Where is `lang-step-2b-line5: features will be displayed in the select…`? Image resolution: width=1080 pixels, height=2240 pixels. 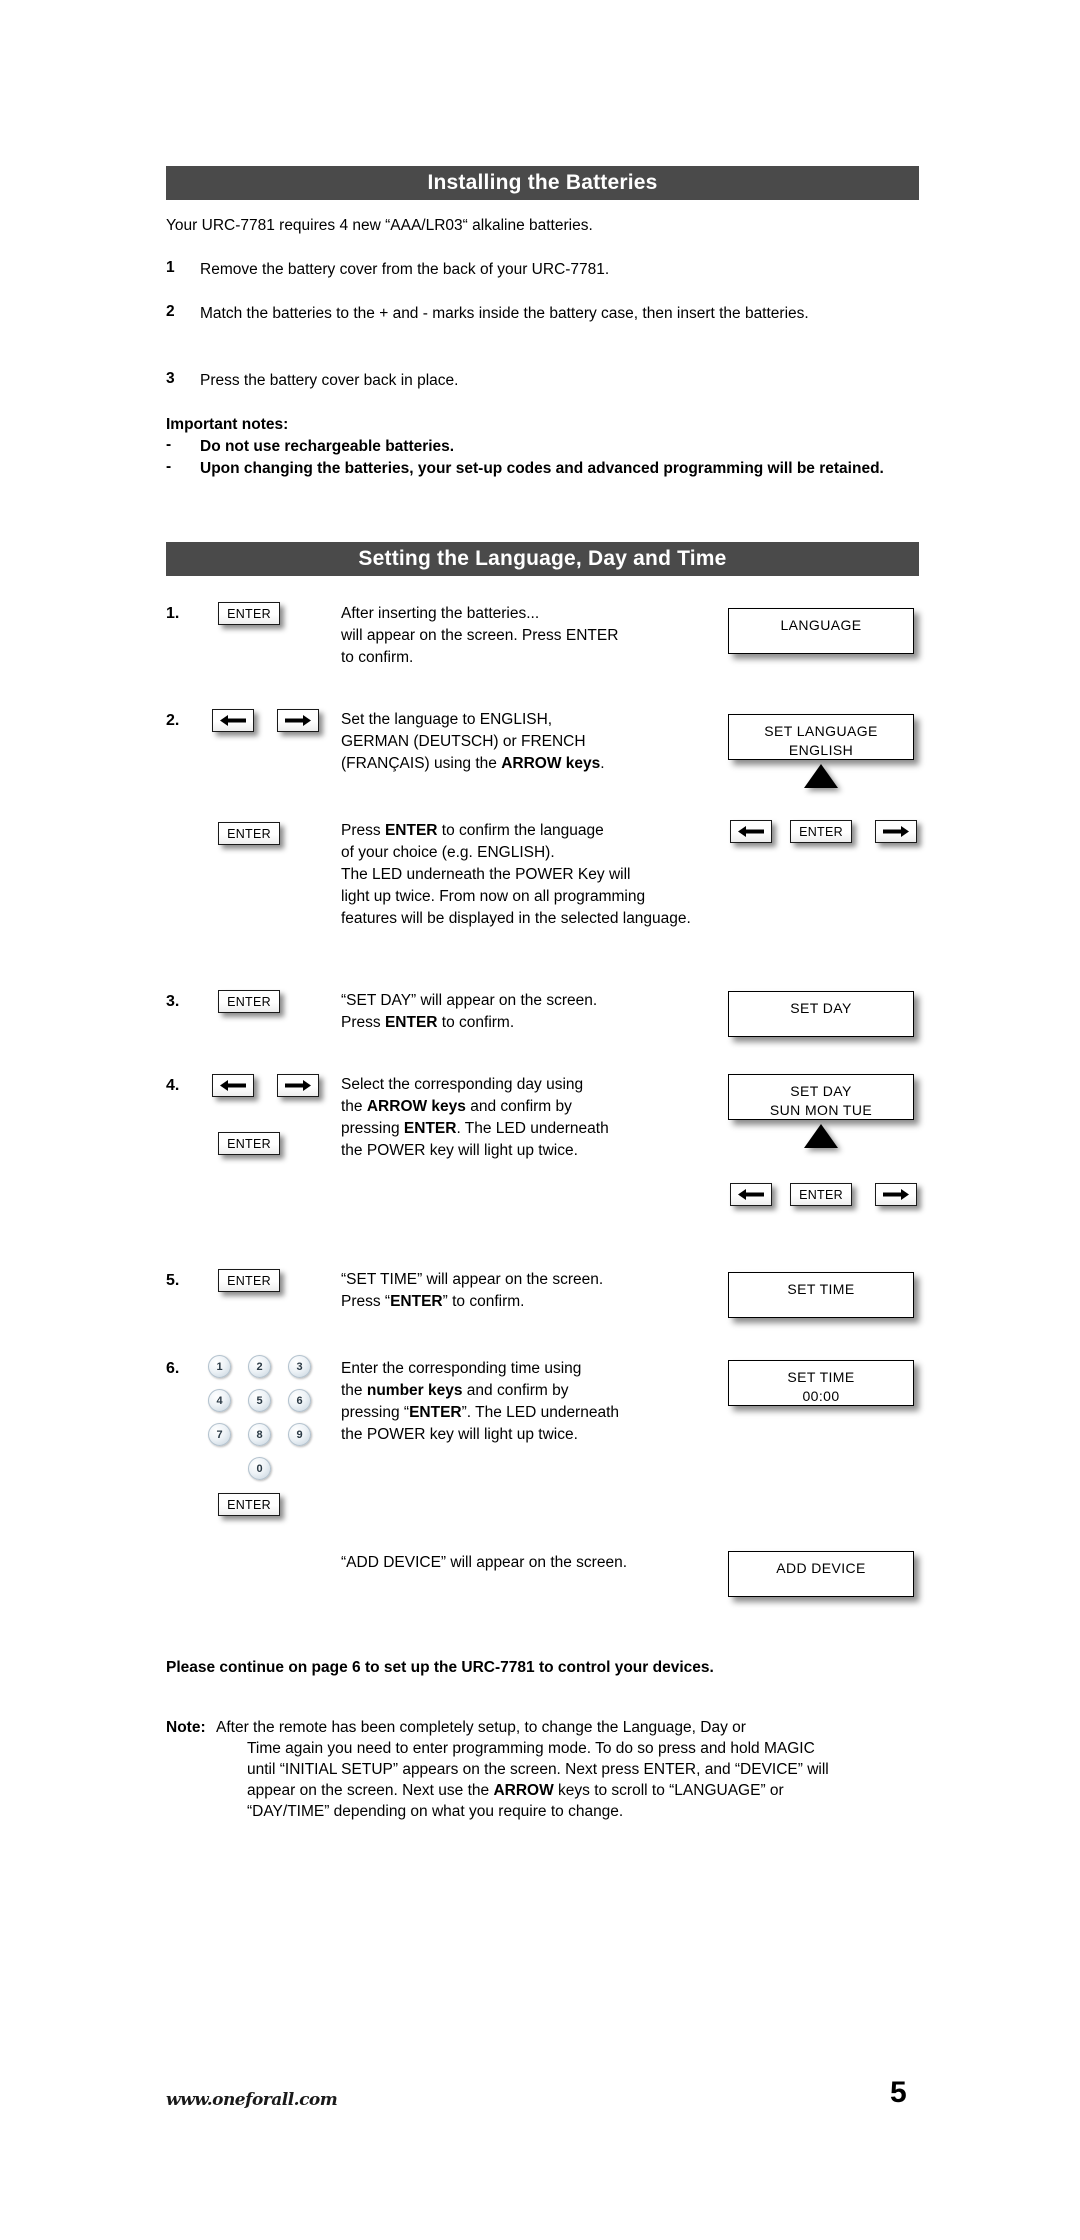 lang-step-2b-line5: features will be displayed in the select… is located at coordinates (516, 918).